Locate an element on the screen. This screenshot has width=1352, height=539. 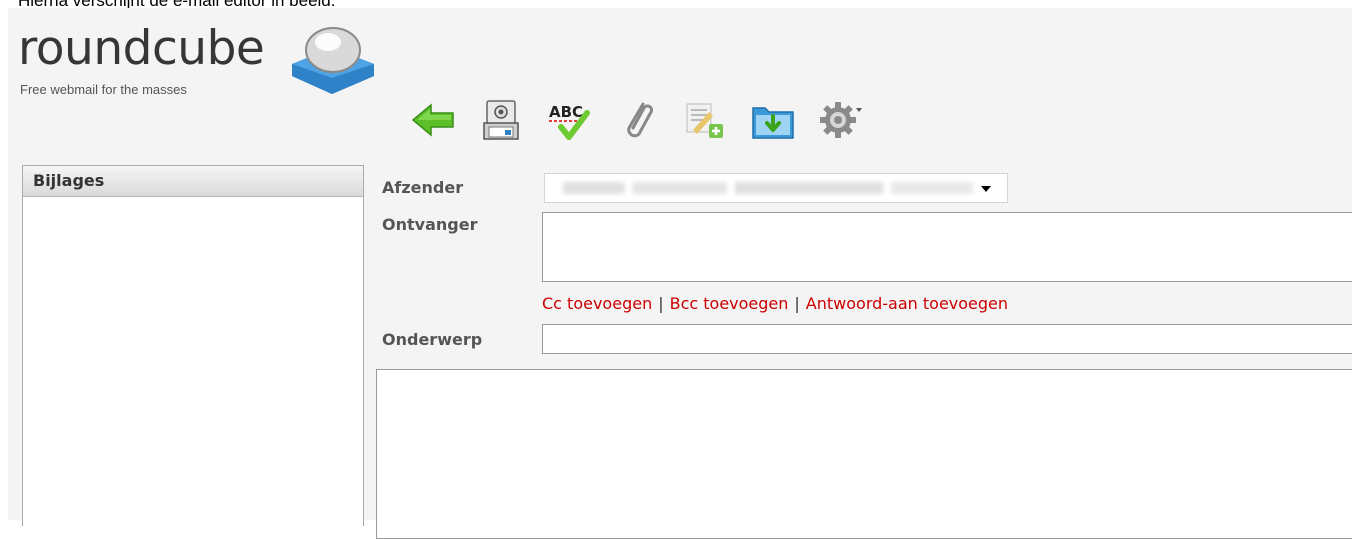
from-label: Afzender is located at coordinates (423, 187).